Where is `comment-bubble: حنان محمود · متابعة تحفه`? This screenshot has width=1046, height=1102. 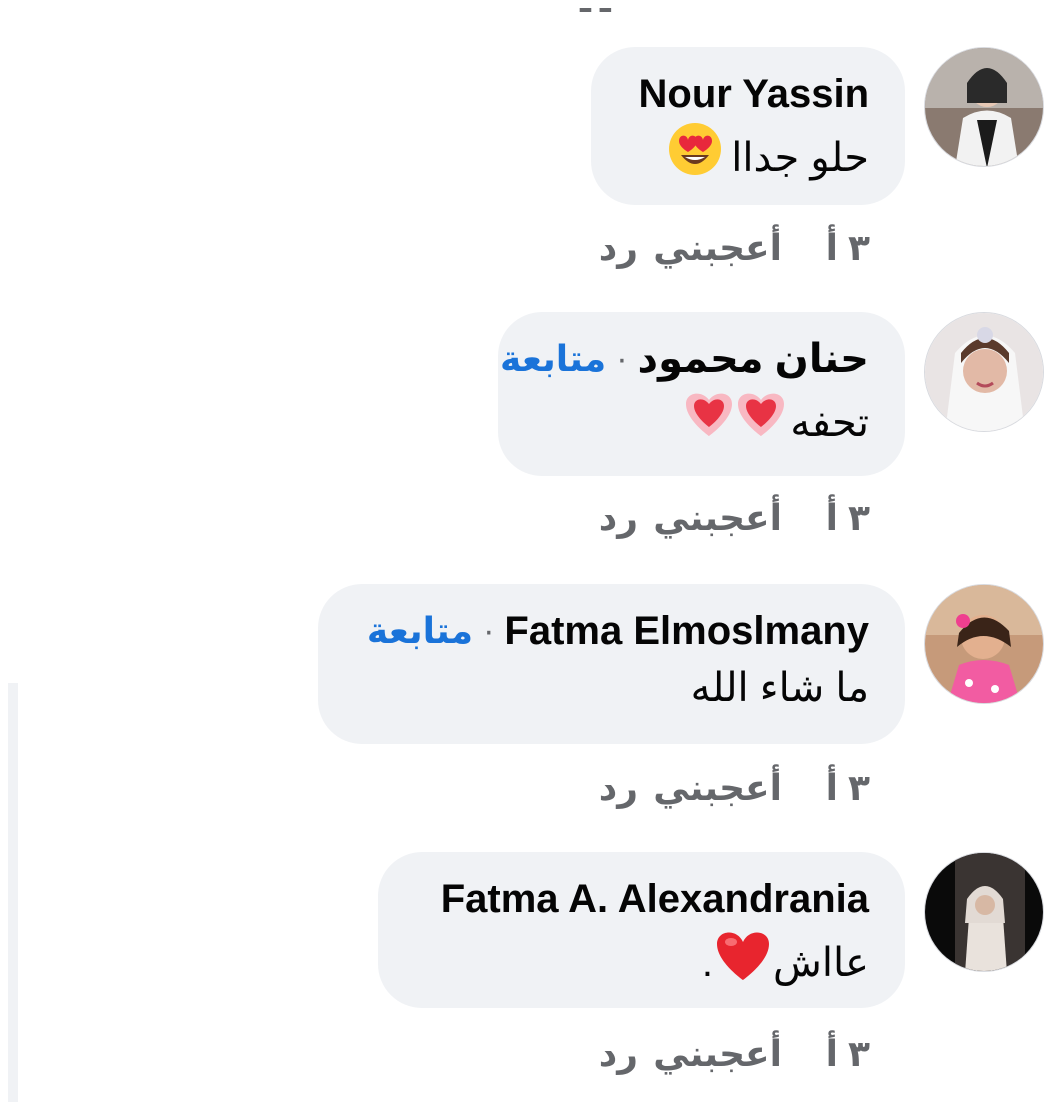
comment-bubble: حنان محمود · متابعة تحفه is located at coordinates (701, 394).